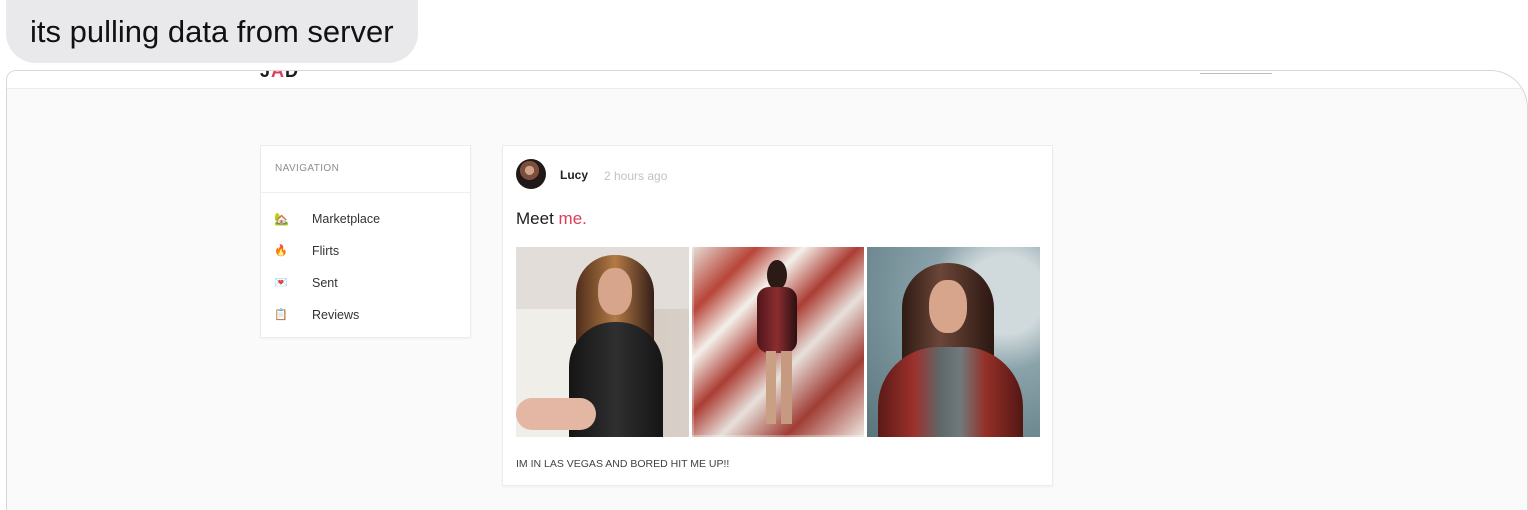 Image resolution: width=1528 pixels, height=510 pixels. What do you see at coordinates (1236, 72) in the screenshot?
I see `top-nav-item` at bounding box center [1236, 72].